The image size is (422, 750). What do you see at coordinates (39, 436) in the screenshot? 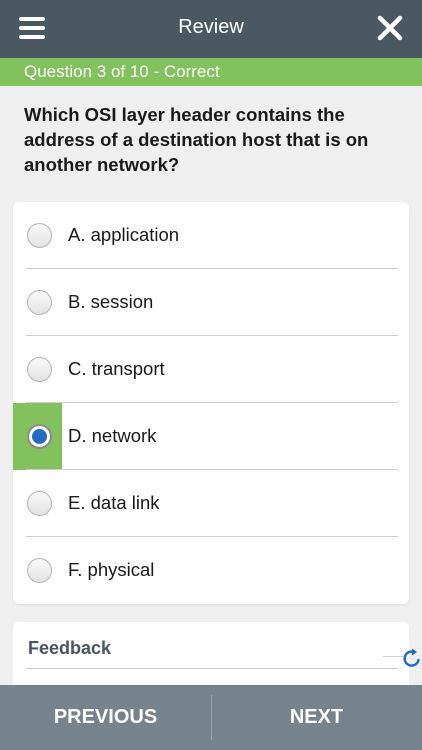
I see `radio-button-selected` at bounding box center [39, 436].